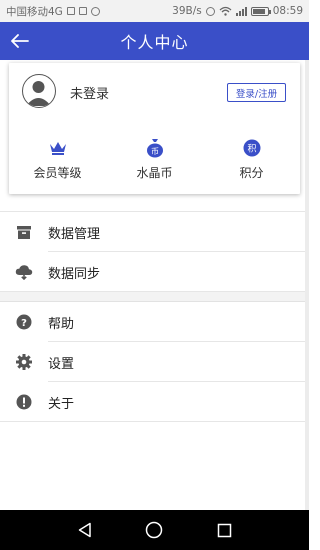  Describe the element at coordinates (154, 421) in the screenshot. I see `divider` at that location.